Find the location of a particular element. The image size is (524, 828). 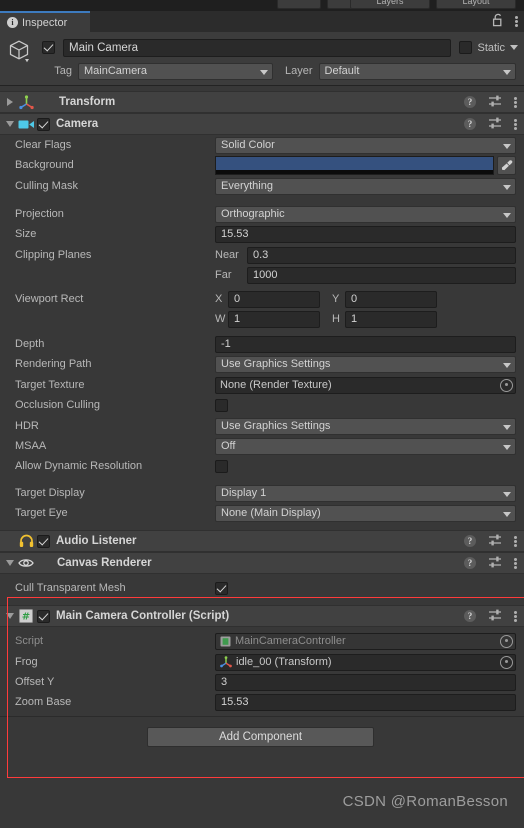

hdr-dropdown: Use Graphics Settings is located at coordinates (365, 426).